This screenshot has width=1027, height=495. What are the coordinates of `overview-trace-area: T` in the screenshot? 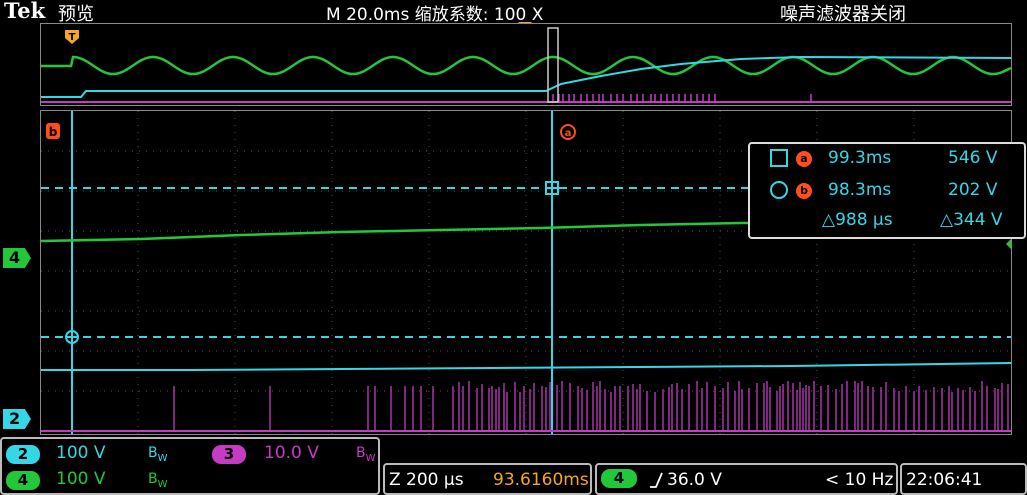 It's located at (526, 65).